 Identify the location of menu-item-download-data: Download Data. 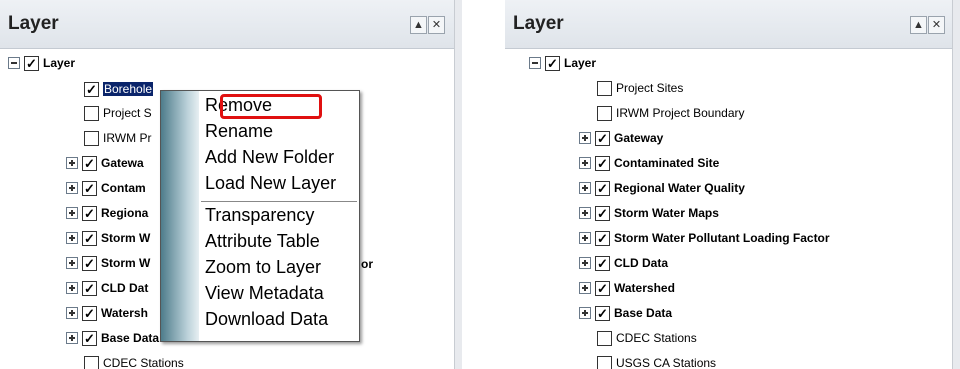
(266, 319).